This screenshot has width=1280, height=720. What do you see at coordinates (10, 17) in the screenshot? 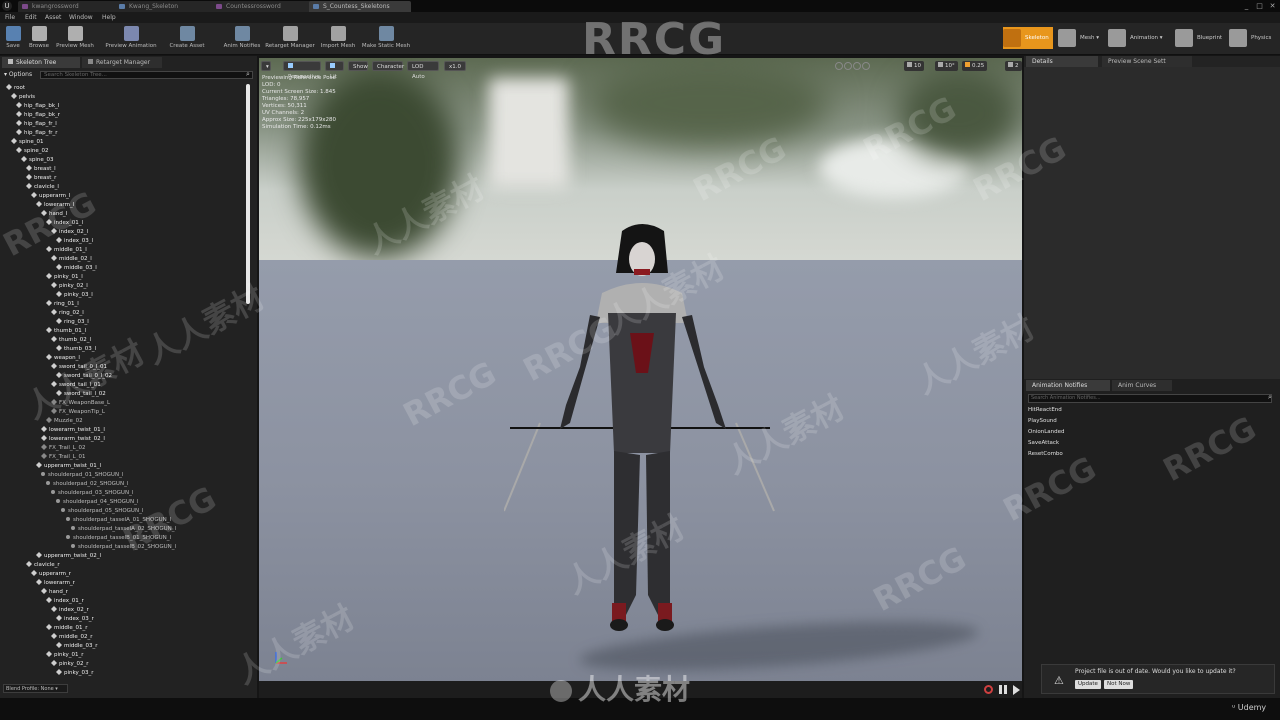
I see `menu-file: File` at bounding box center [10, 17].